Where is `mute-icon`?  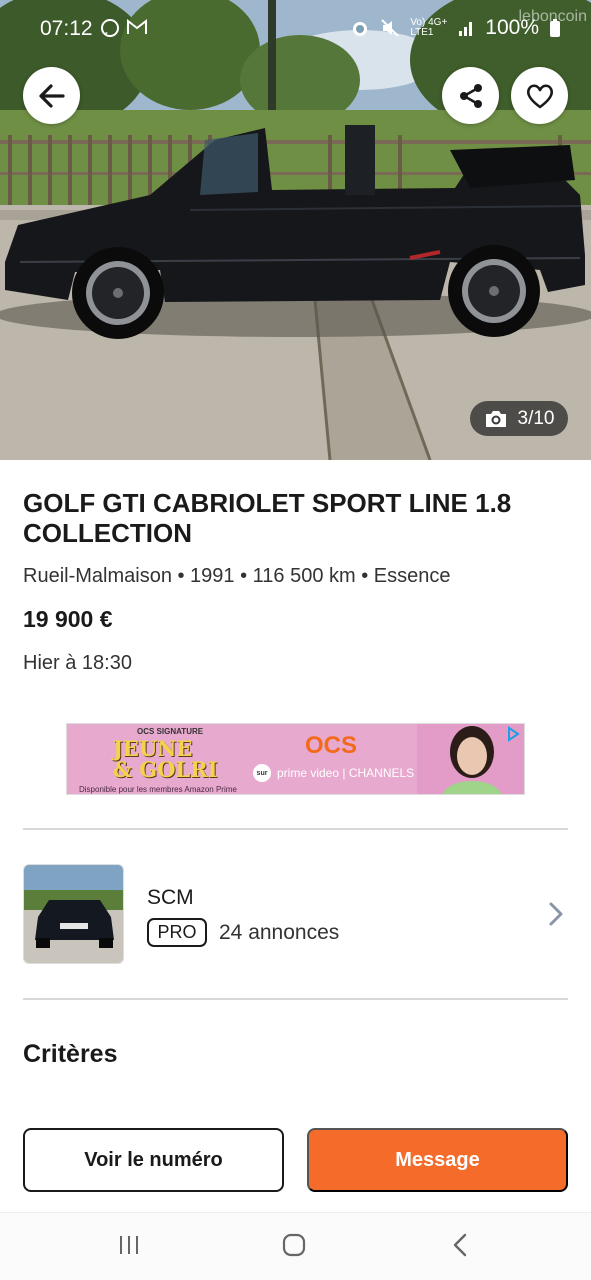 mute-icon is located at coordinates (390, 28).